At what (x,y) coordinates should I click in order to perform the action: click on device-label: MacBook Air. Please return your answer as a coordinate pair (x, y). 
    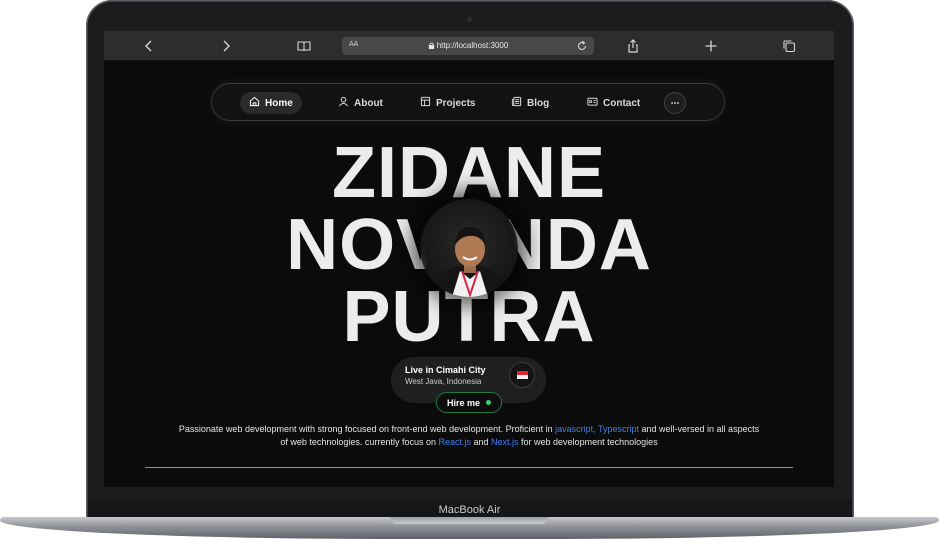
    Looking at the image, I should click on (469, 510).